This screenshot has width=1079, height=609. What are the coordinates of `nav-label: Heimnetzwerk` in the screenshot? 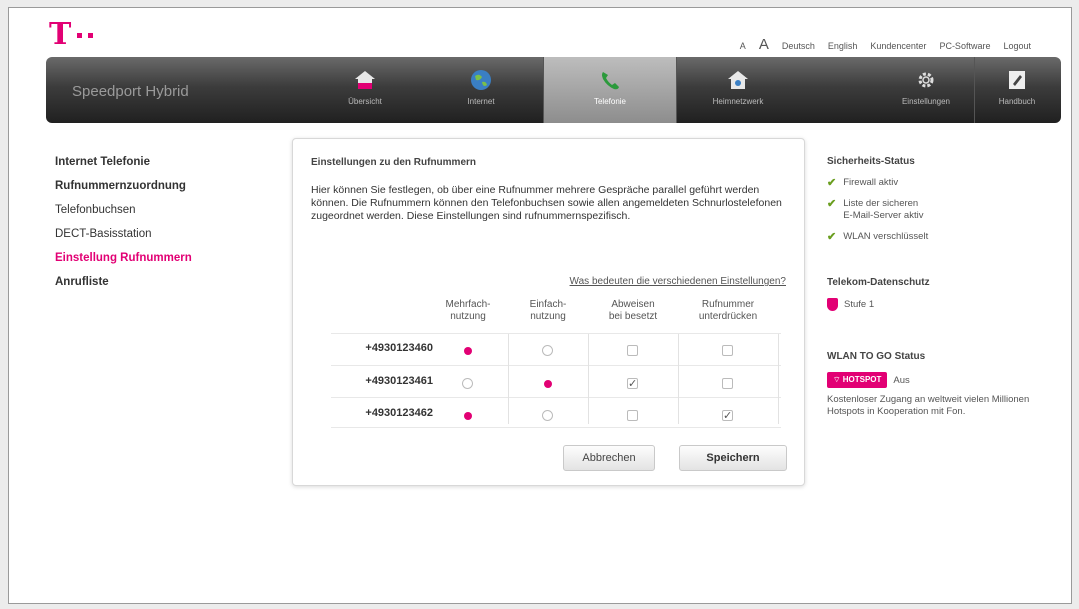 It's located at (738, 101).